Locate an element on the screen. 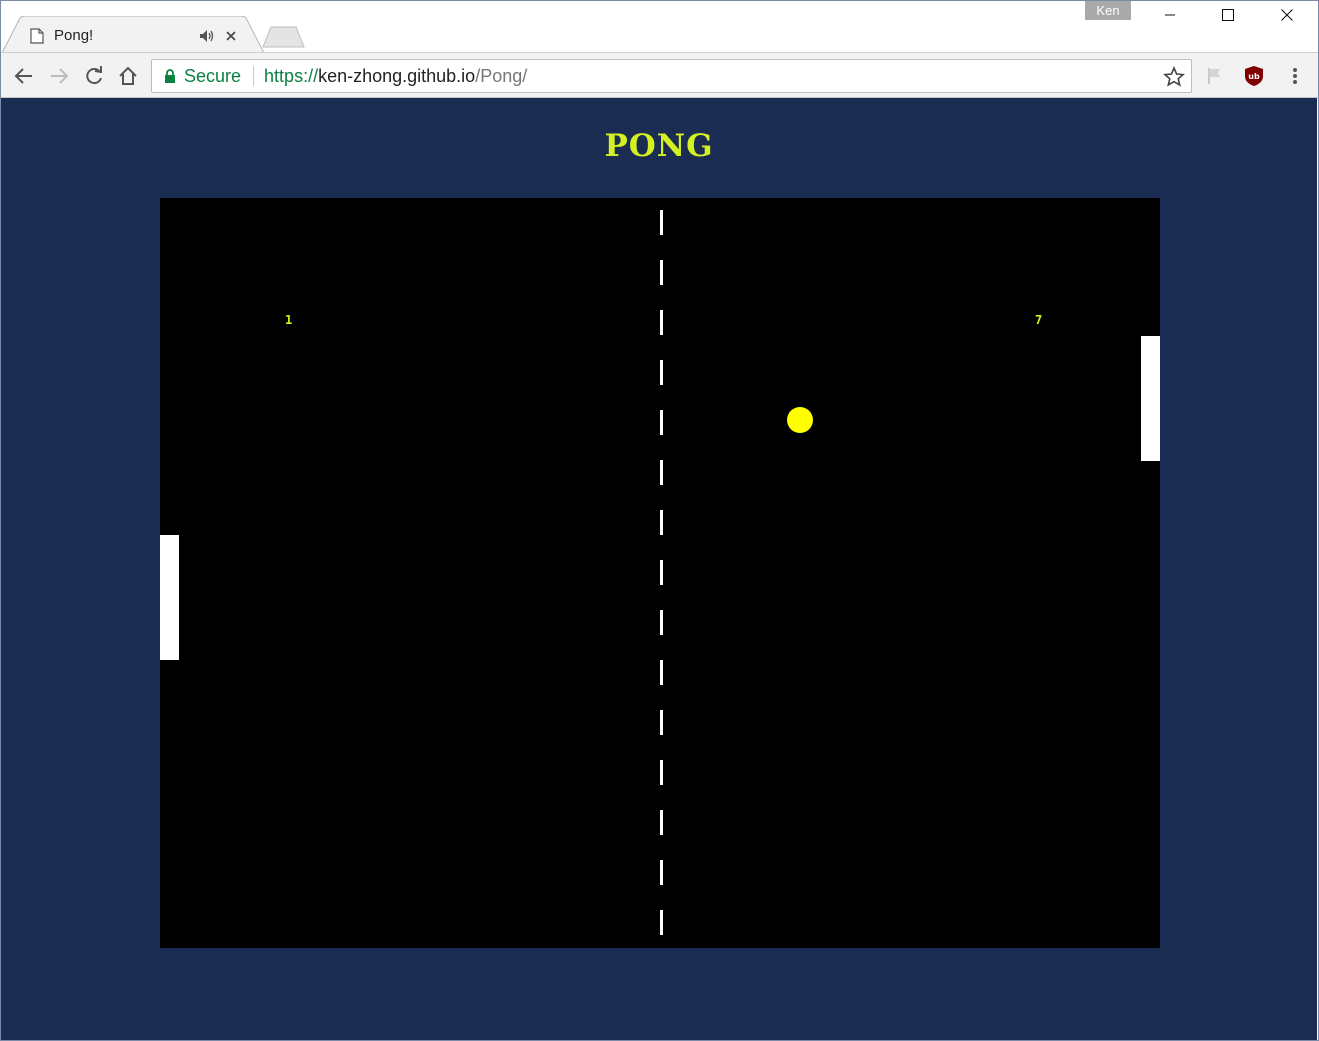  url-host: ken-zhong.github.io is located at coordinates (397, 75).